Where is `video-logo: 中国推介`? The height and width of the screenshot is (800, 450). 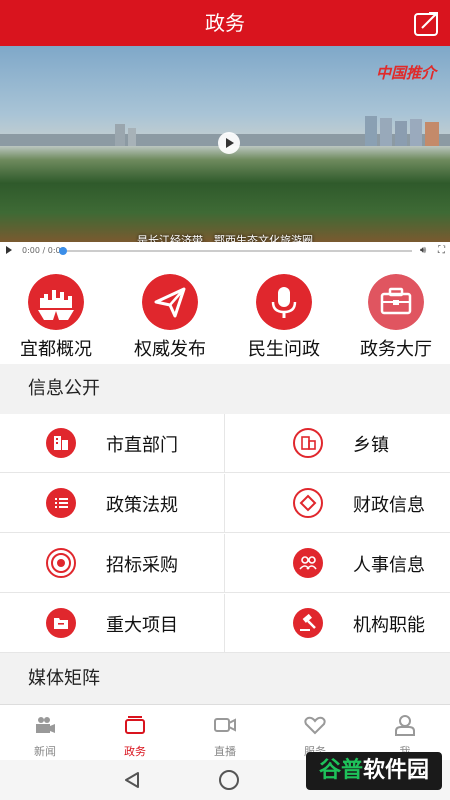 video-logo: 中国推介 is located at coordinates (405, 73).